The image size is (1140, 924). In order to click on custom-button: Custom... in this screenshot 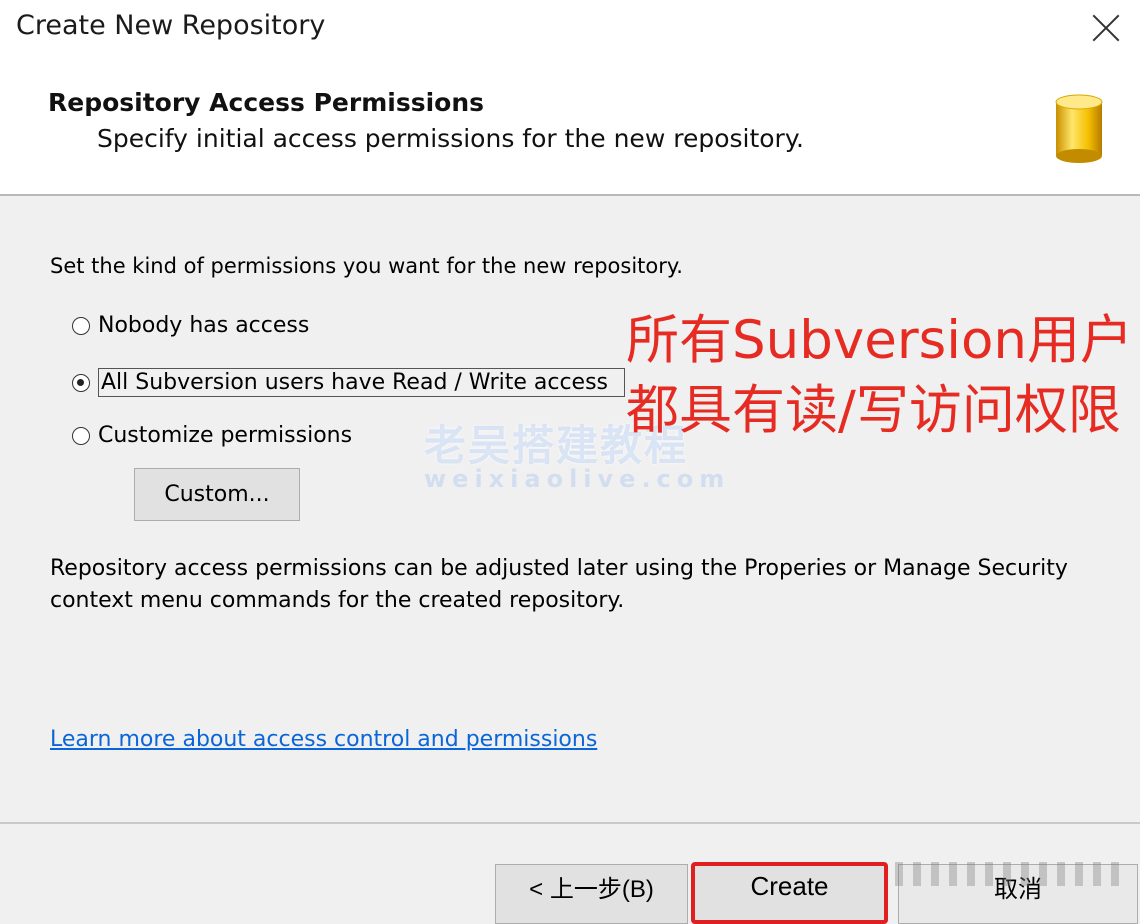, I will do `click(217, 494)`.